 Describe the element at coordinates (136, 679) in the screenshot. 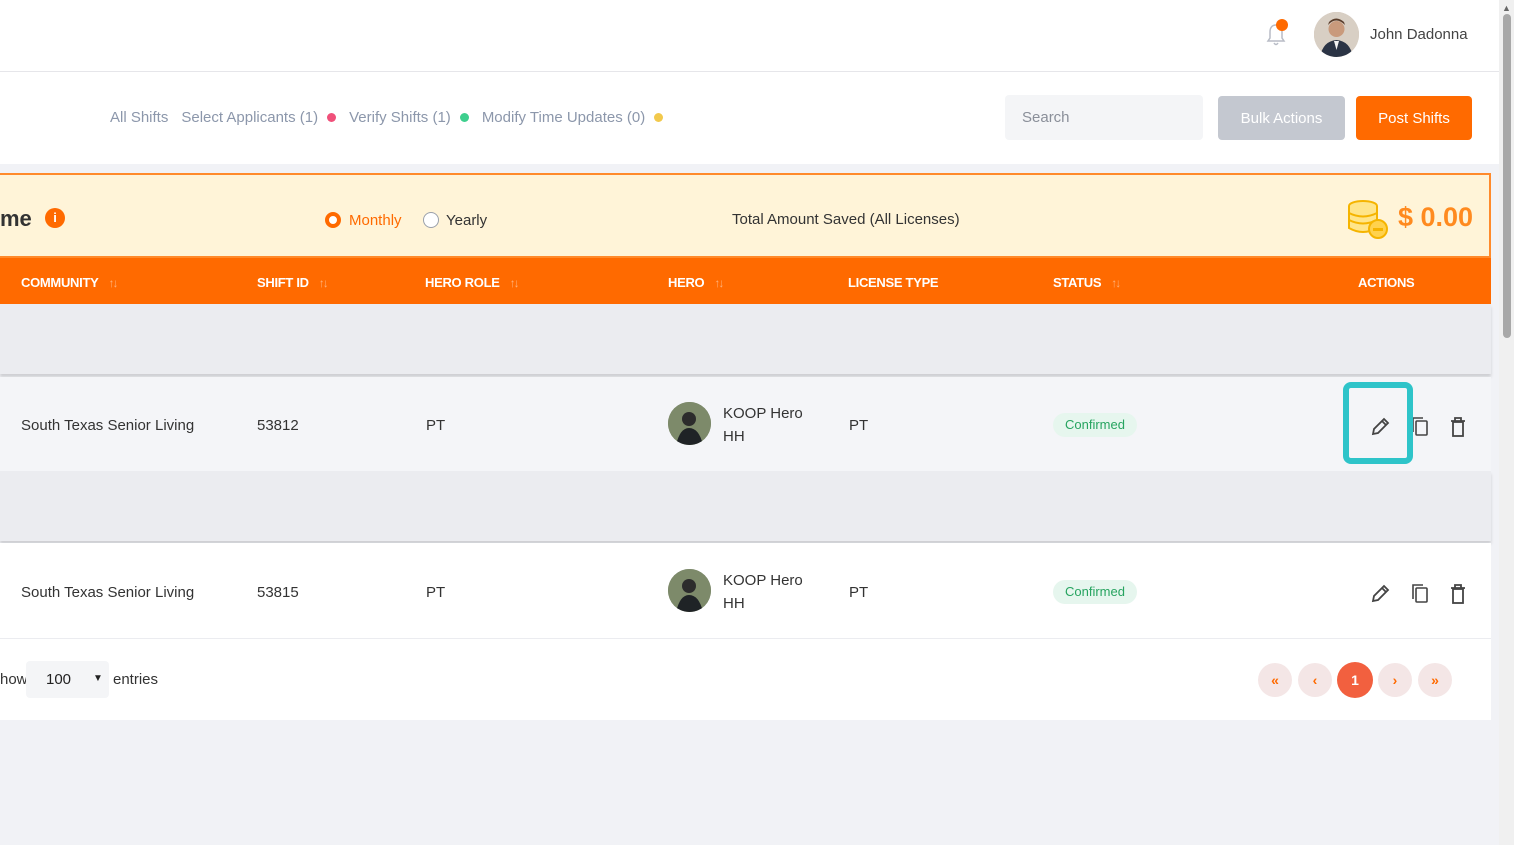

I see `entries-label: entries` at that location.